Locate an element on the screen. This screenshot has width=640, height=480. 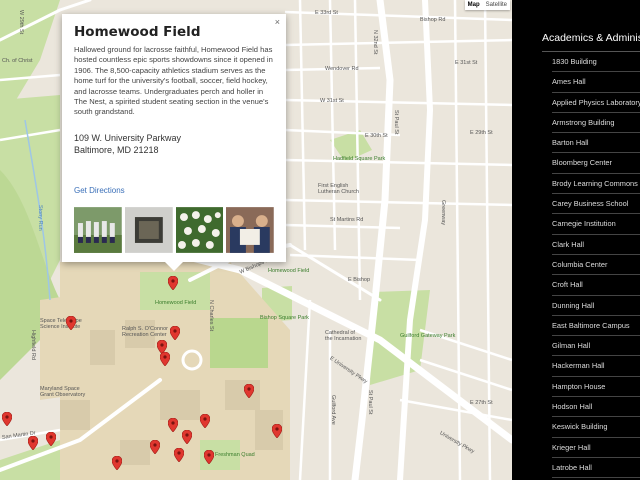
location-list-item: Brody Learning Commons is located at coordinates (596, 184).